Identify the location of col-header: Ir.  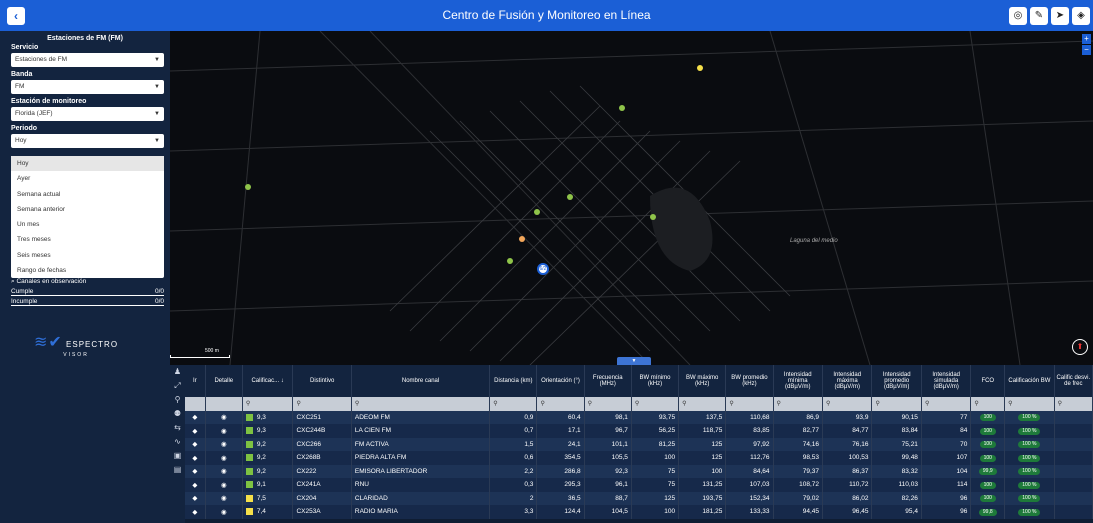
(195, 381).